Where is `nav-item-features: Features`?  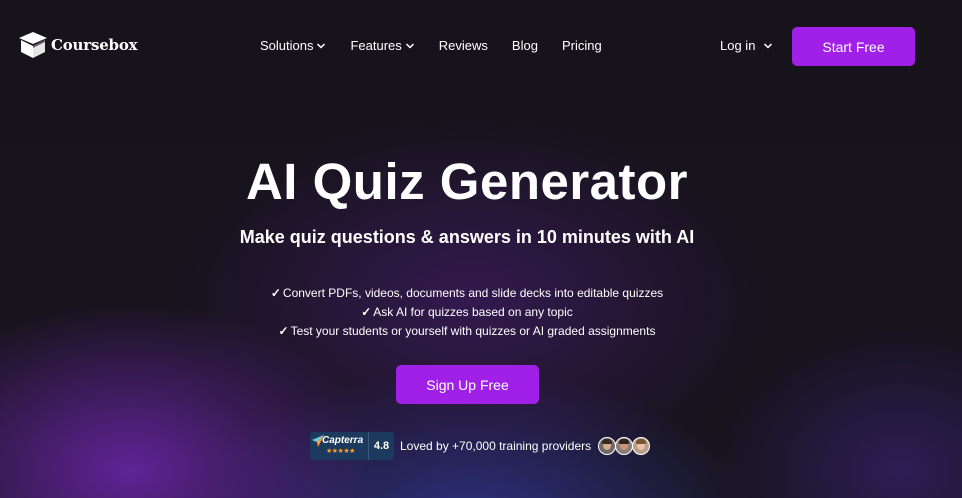
nav-item-features: Features is located at coordinates (382, 45).